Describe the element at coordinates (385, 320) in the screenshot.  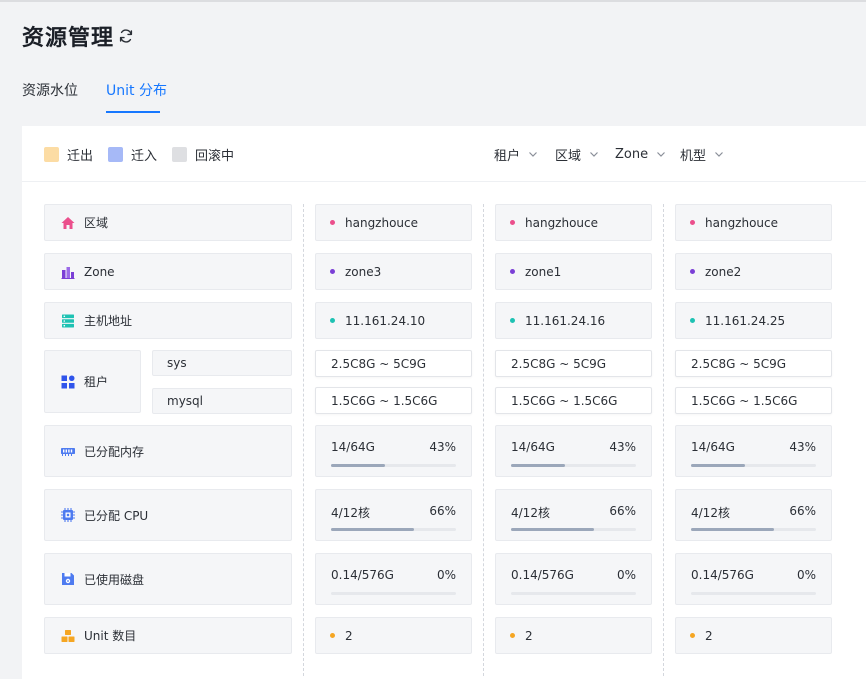
I see `server-host-value: 11.161.24.10` at that location.